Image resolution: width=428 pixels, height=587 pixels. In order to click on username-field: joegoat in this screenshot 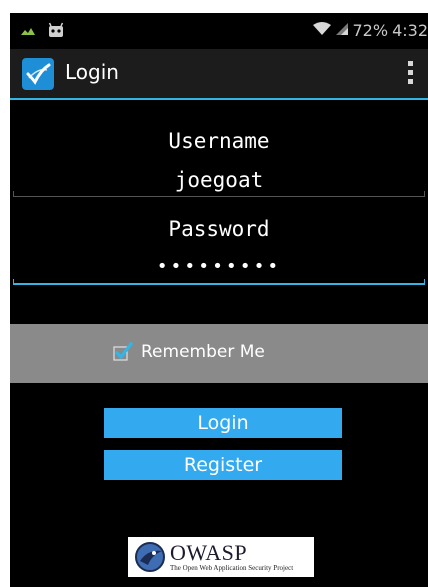, I will do `click(219, 180)`.